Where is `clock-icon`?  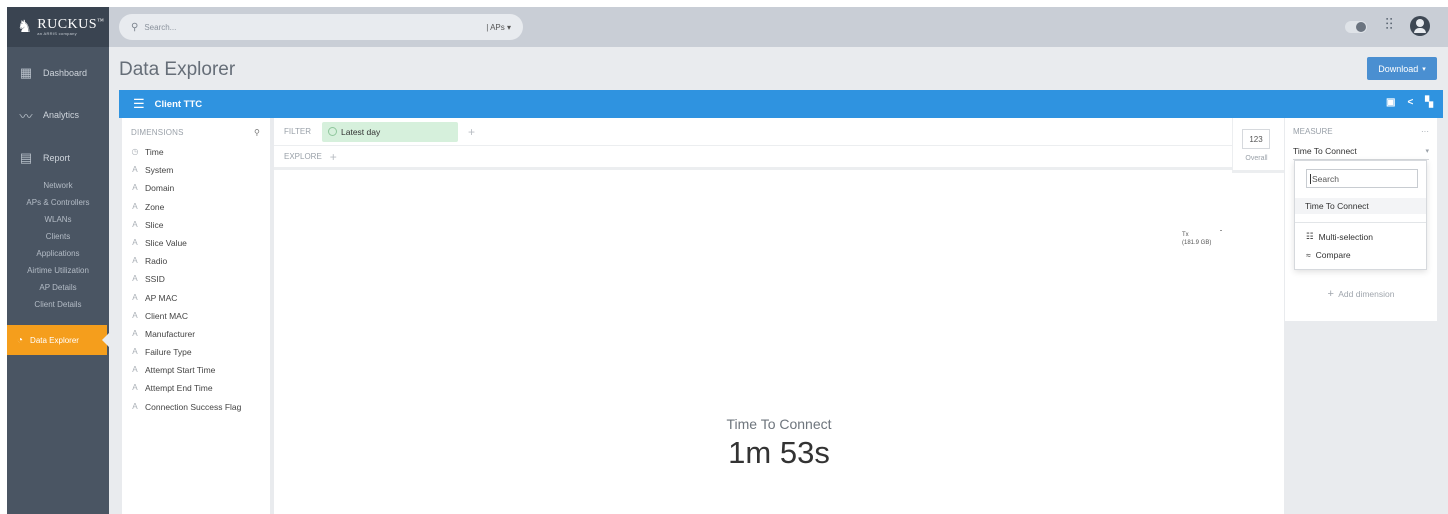 clock-icon is located at coordinates (332, 131).